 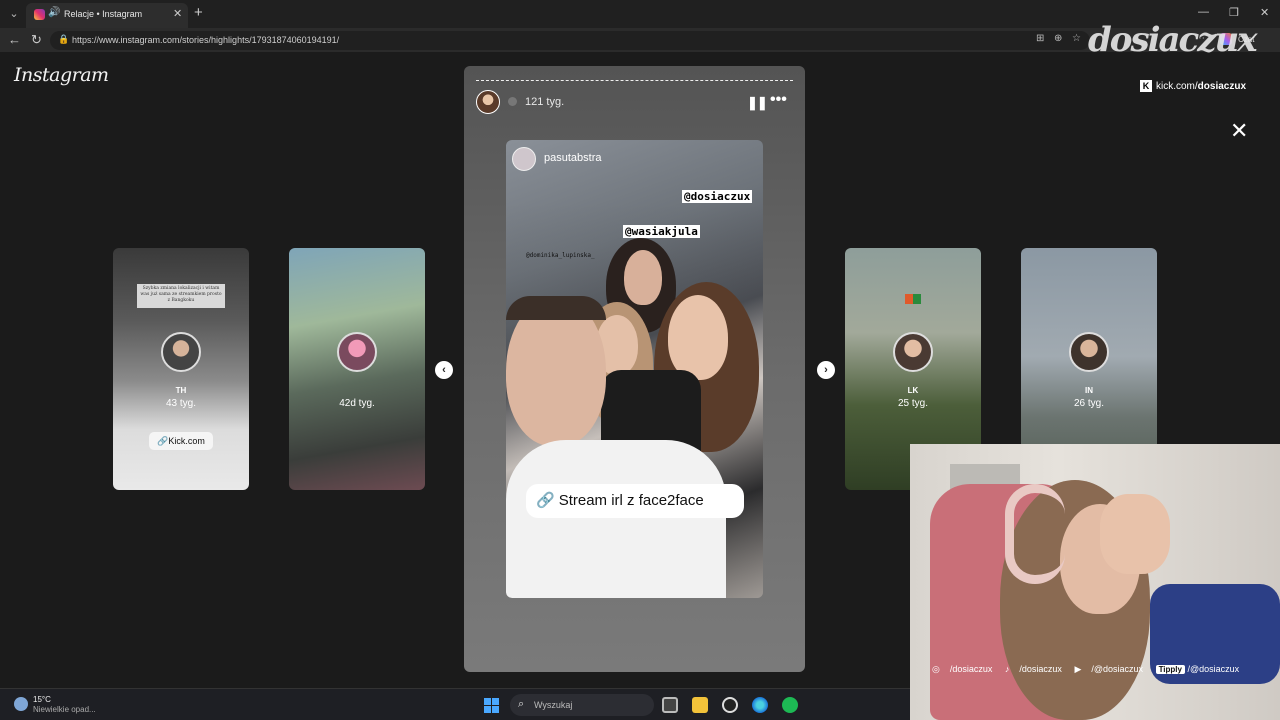 I want to click on story-preview-2: 42d tyg., so click(x=357, y=369).